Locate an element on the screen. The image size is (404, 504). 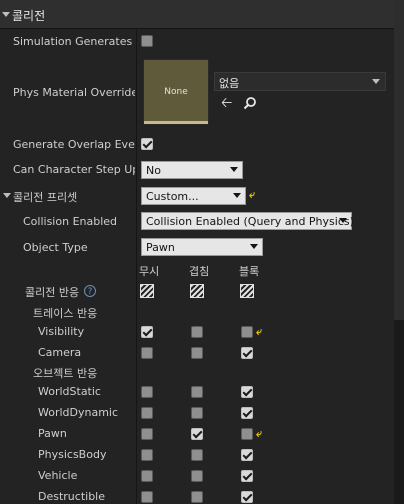
generate-overlap-events-checkbox is located at coordinates (147, 144).